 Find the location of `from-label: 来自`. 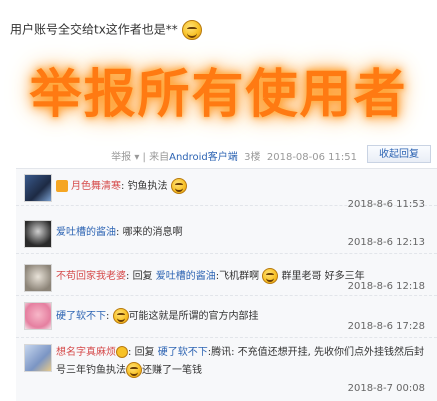

from-label: 来自 is located at coordinates (159, 157).